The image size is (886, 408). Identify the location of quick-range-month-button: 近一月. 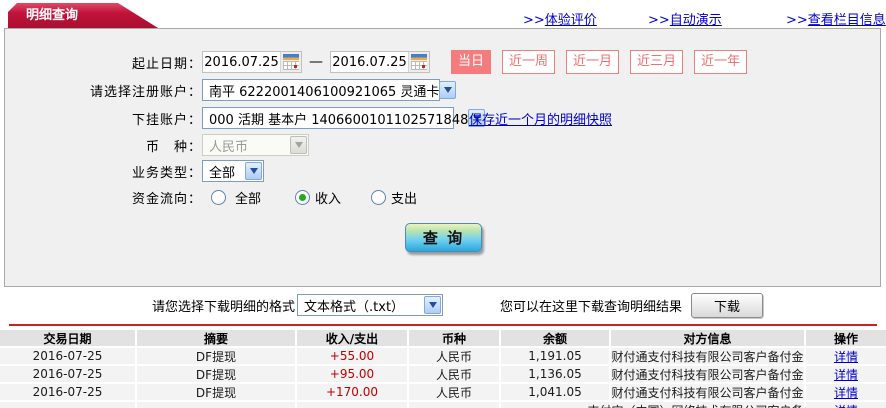
(593, 62).